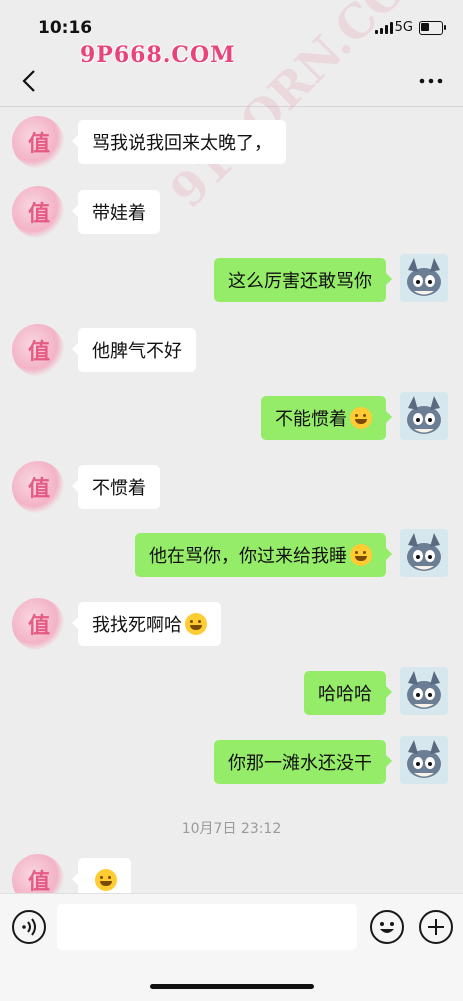 The height and width of the screenshot is (1001, 463). Describe the element at coordinates (248, 556) in the screenshot. I see `message-text: 他在骂你，你过来给我睡` at that location.